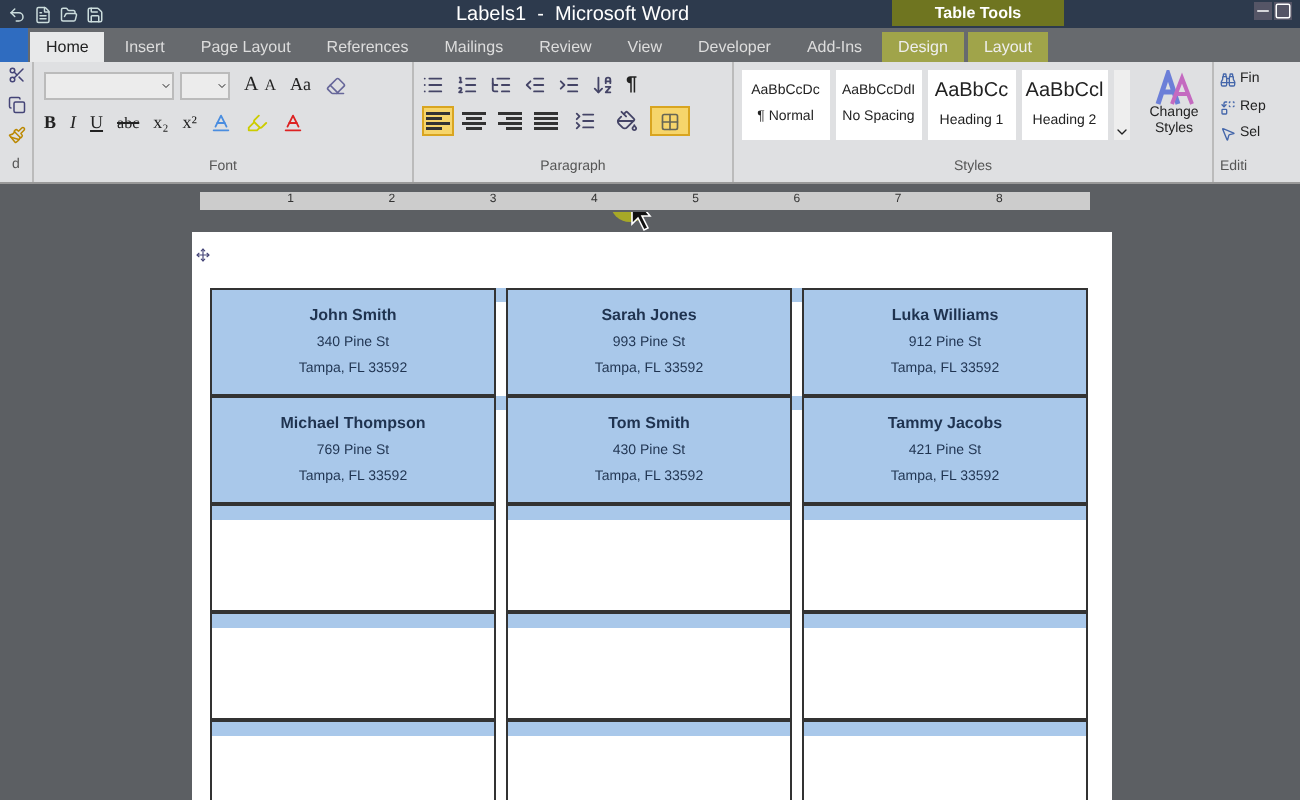  I want to click on show-marks-button: ¶, so click(632, 85).